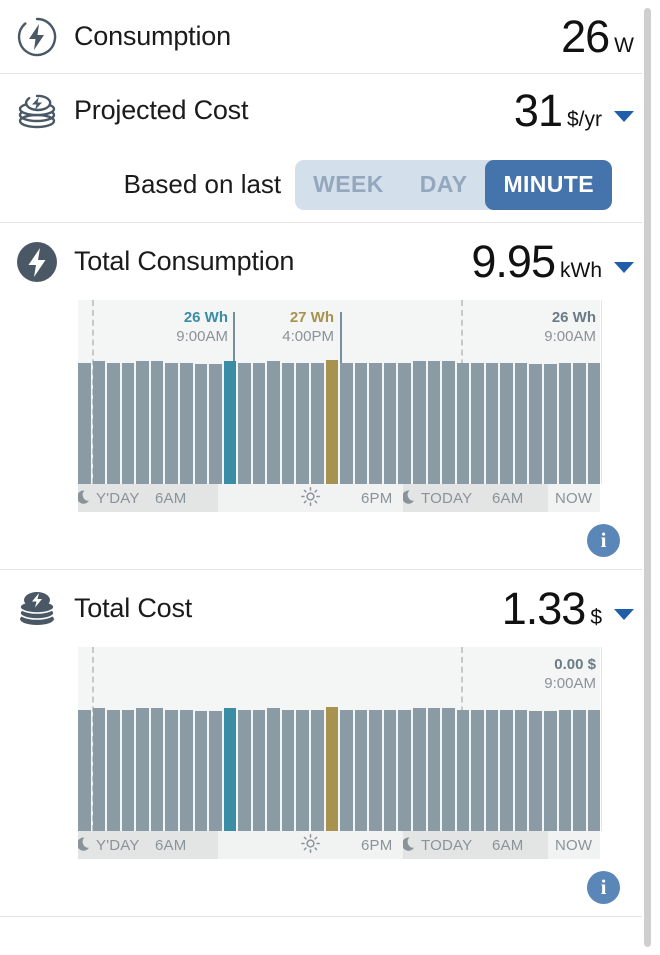 This screenshot has height=955, width=660. What do you see at coordinates (508, 845) in the screenshot?
I see `axis-label-6am-2: 6AM` at bounding box center [508, 845].